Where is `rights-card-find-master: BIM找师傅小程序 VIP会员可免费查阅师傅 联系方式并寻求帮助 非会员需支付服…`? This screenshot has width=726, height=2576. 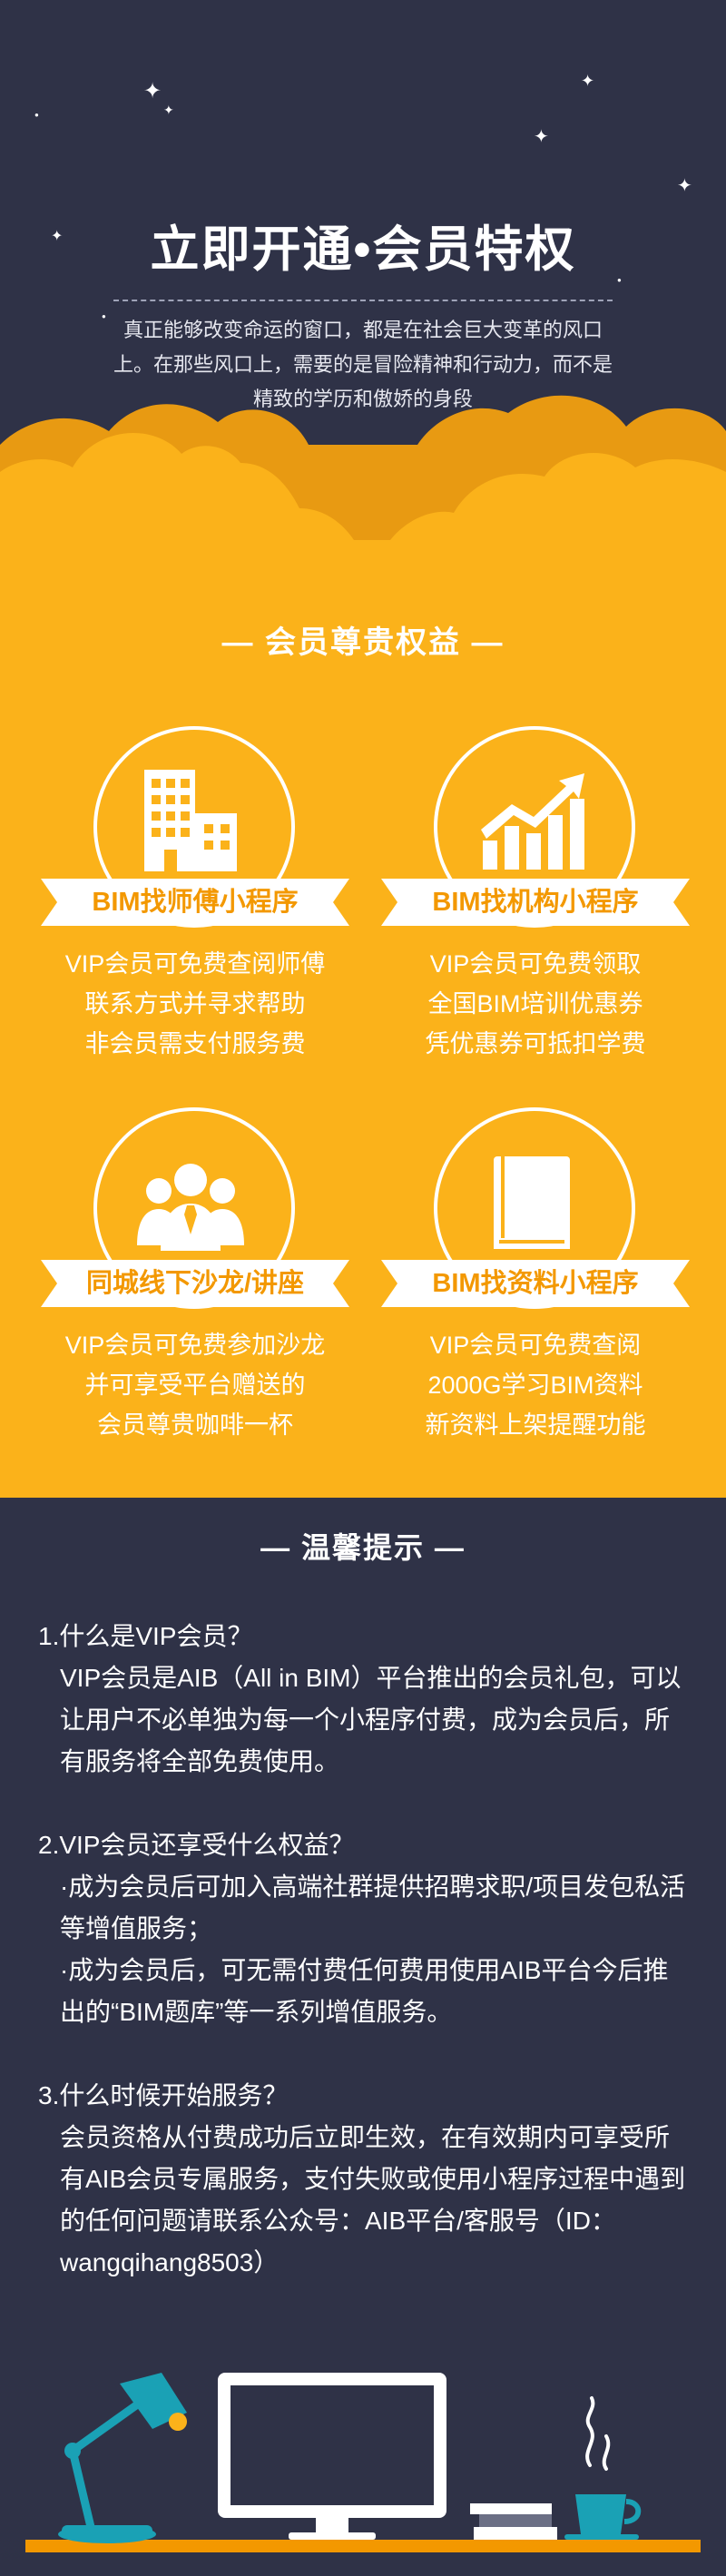
rights-card-find-master: BIM找师傅小程序 VIP会员可免费查阅师傅 联系方式并寻求帮助 非会员需支付服… is located at coordinates (195, 916).